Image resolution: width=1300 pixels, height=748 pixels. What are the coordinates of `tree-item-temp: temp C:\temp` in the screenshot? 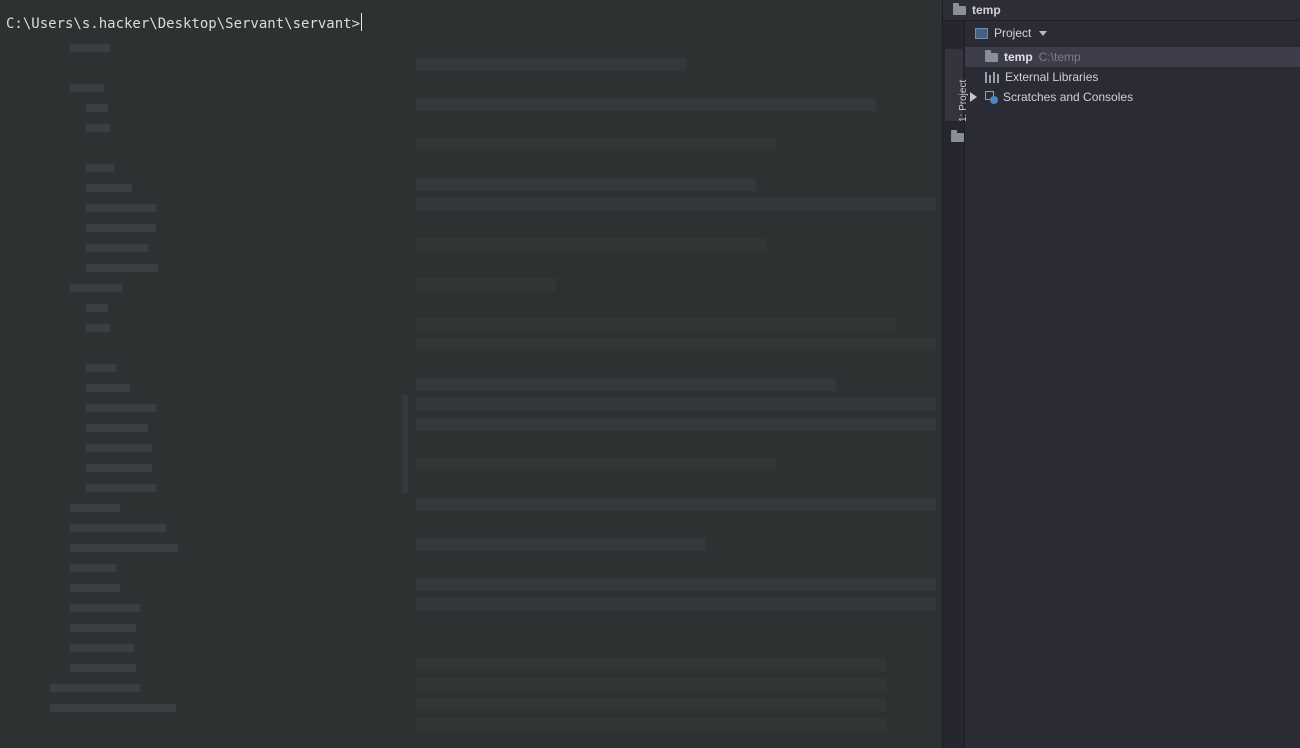 It's located at (1132, 57).